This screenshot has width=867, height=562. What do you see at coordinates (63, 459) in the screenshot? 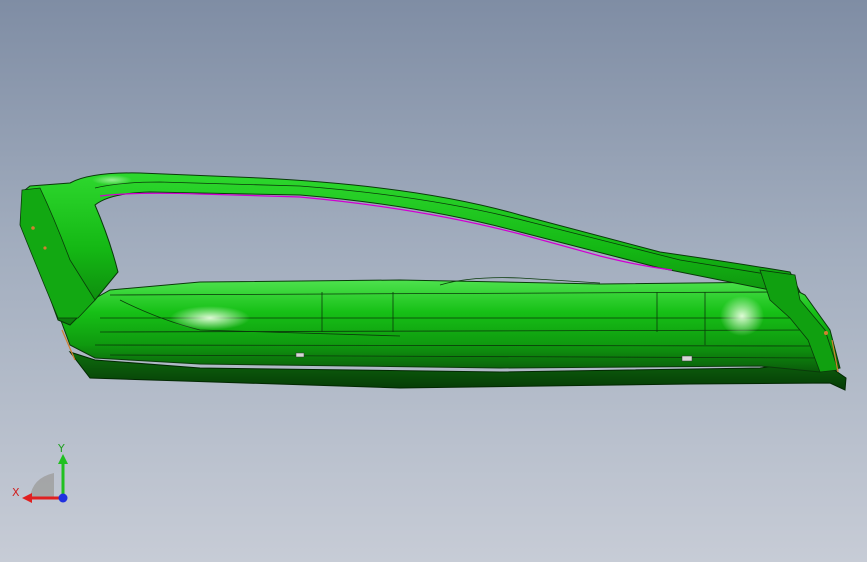
I see `y-axis-arrowhead` at bounding box center [63, 459].